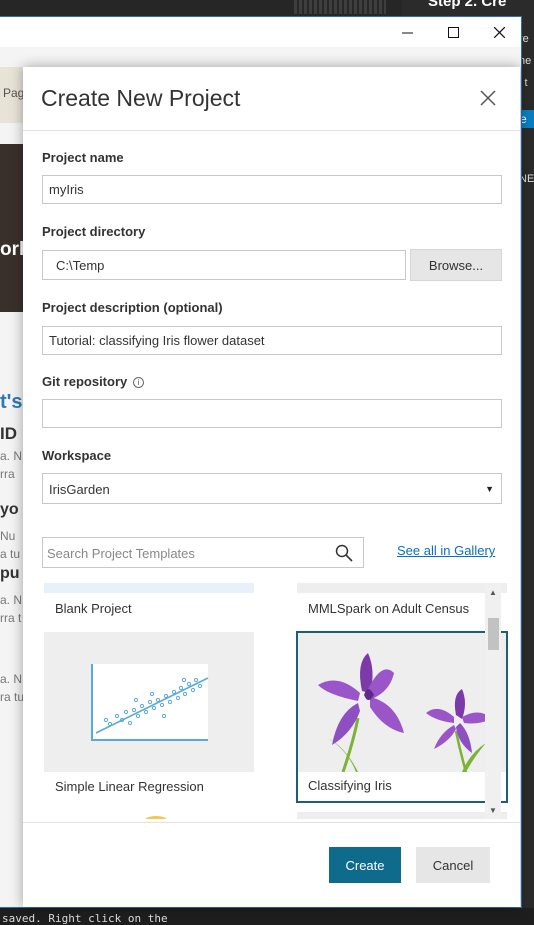 The height and width of the screenshot is (925, 534). I want to click on background-subheading: pu, so click(10, 573).